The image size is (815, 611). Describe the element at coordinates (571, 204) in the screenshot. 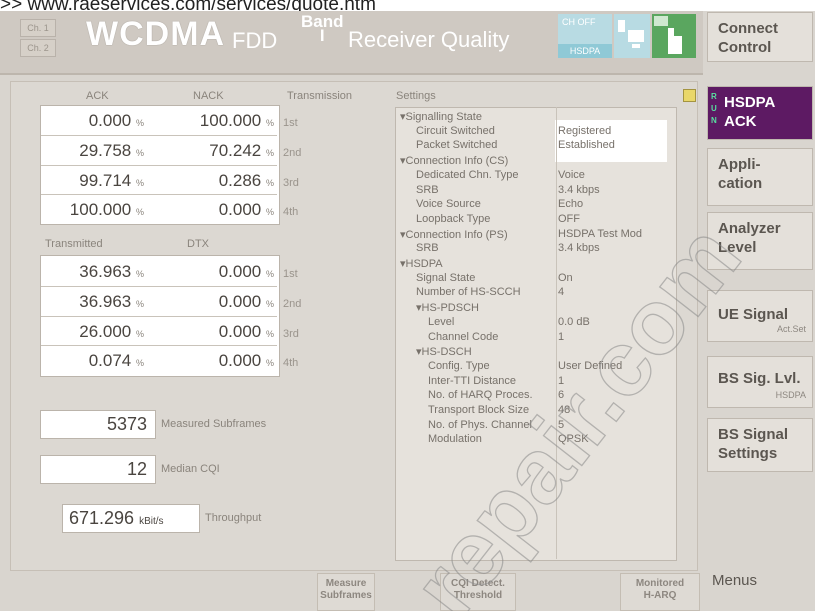

I see `settings-value: Echo` at that location.